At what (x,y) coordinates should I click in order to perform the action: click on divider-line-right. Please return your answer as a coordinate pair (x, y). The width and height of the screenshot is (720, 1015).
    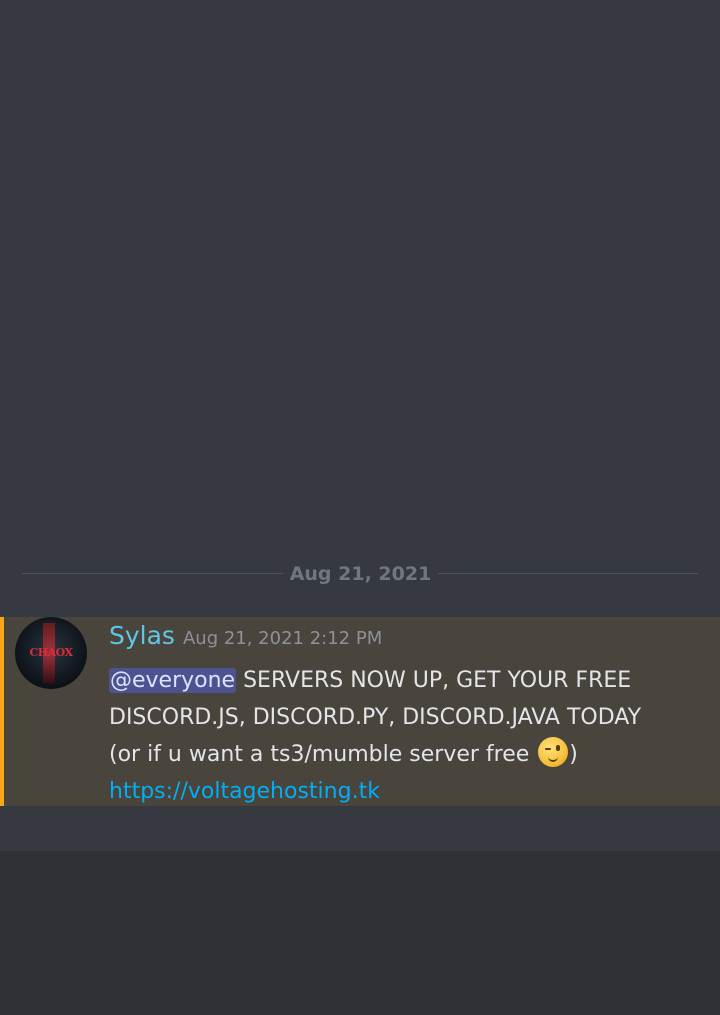
    Looking at the image, I should click on (568, 573).